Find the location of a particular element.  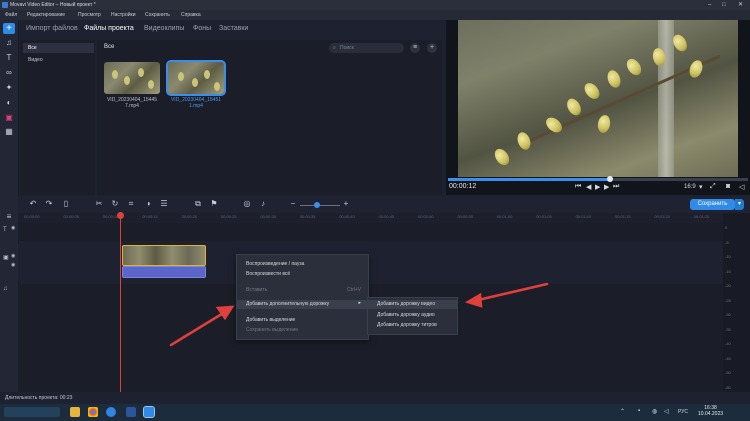

browser-icon is located at coordinates (111, 412).